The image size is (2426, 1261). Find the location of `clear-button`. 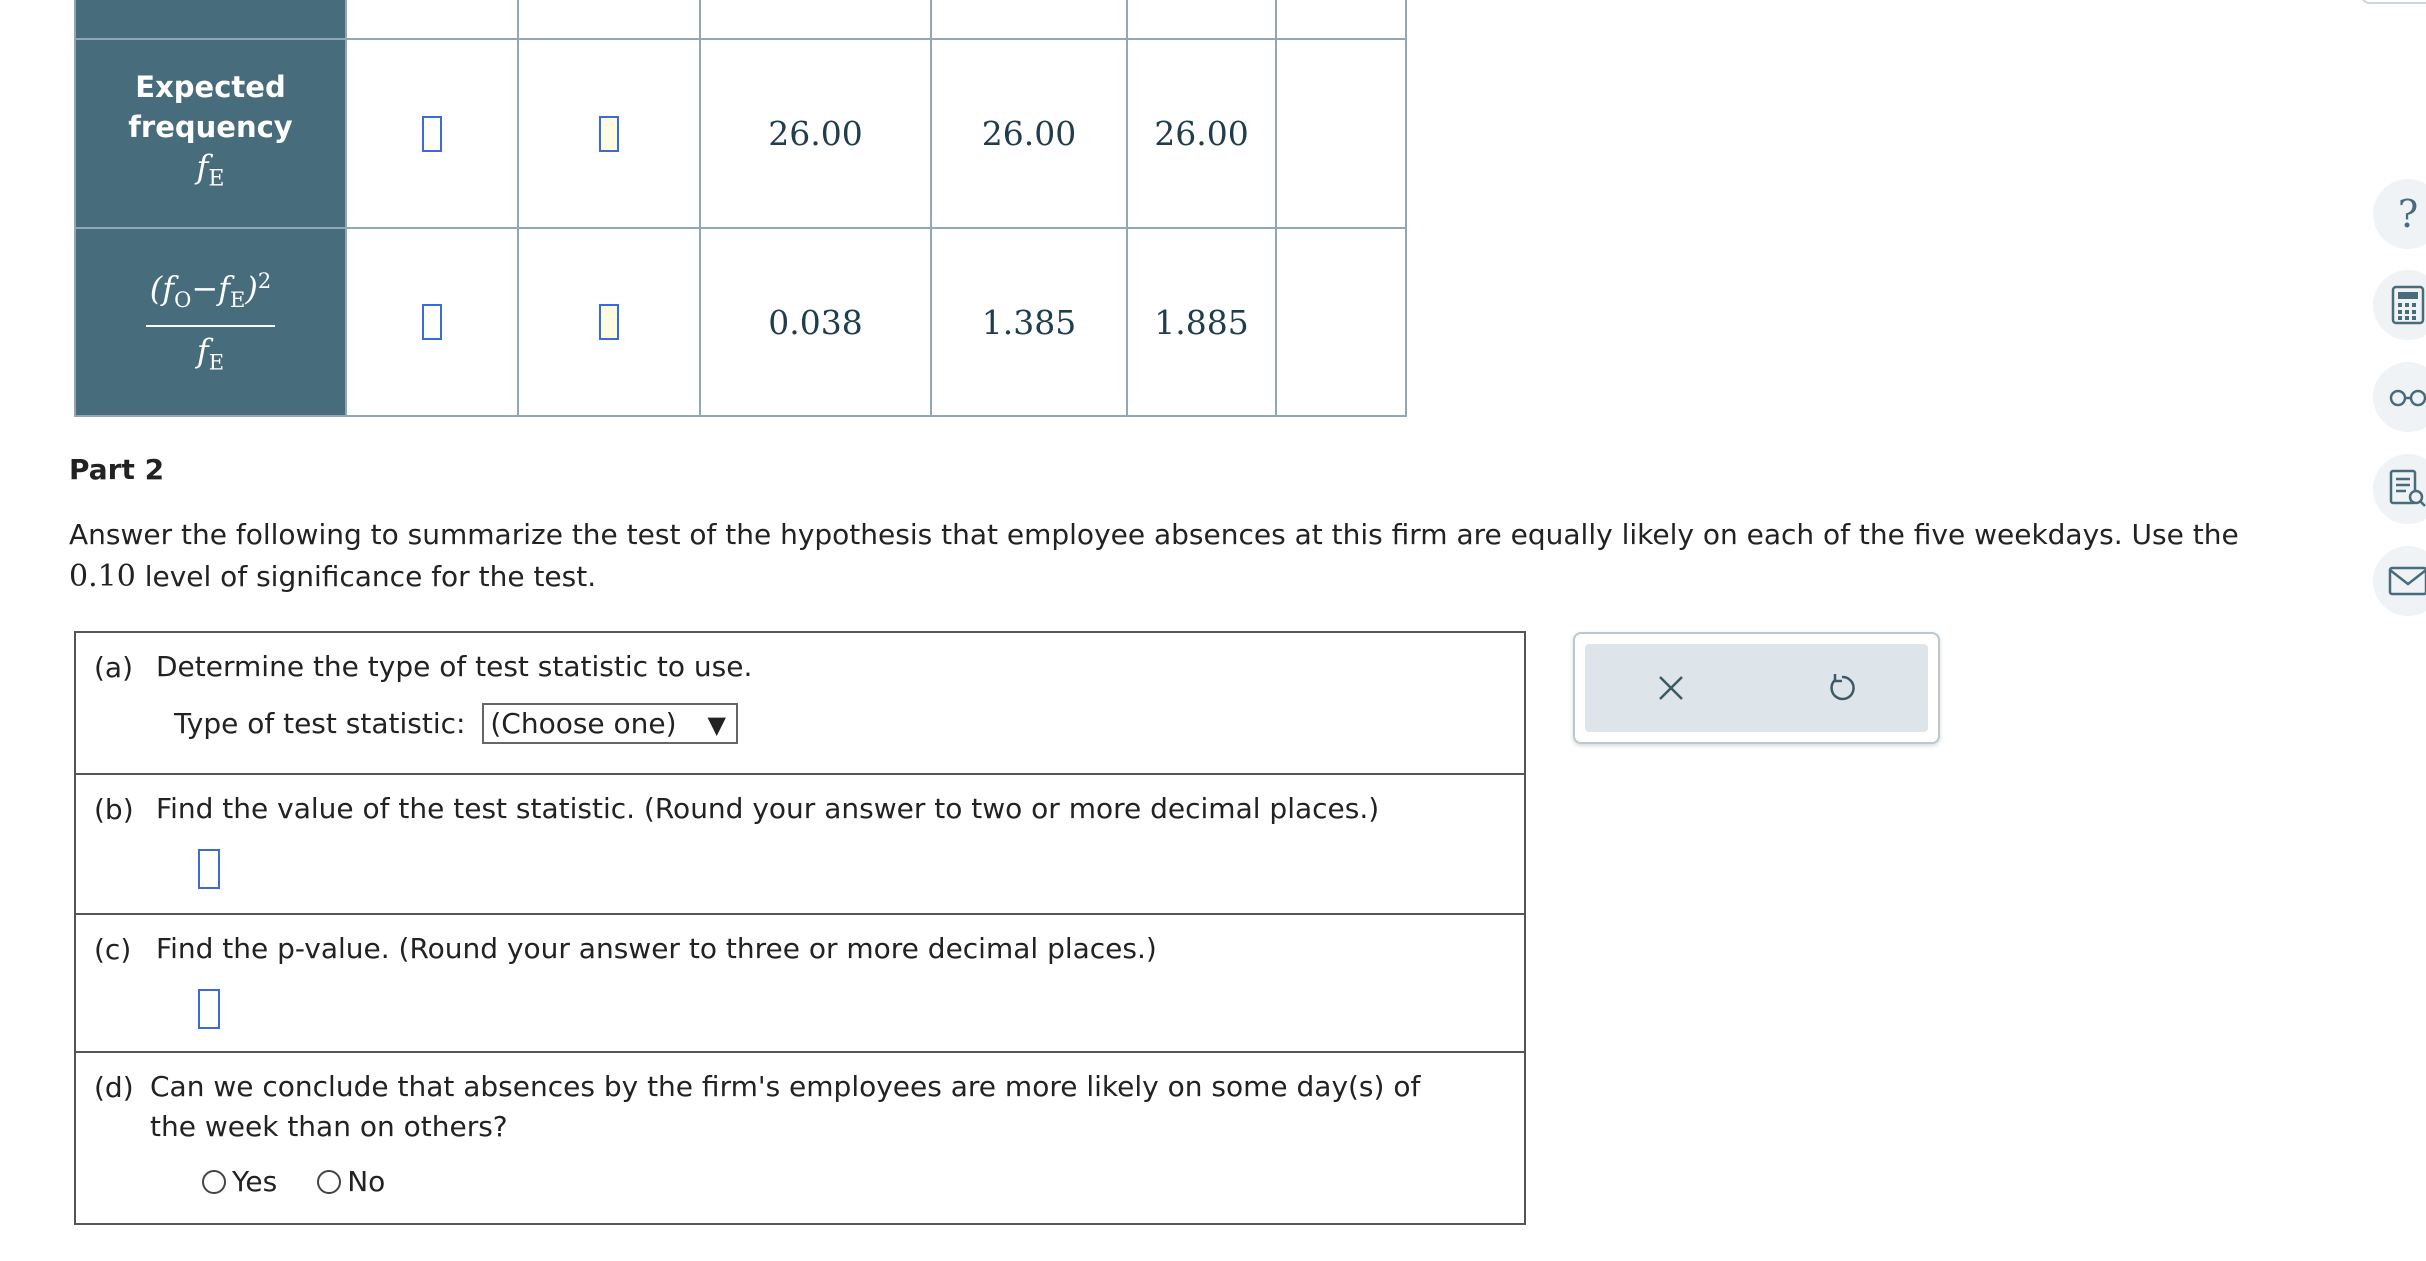

clear-button is located at coordinates (1671, 688).